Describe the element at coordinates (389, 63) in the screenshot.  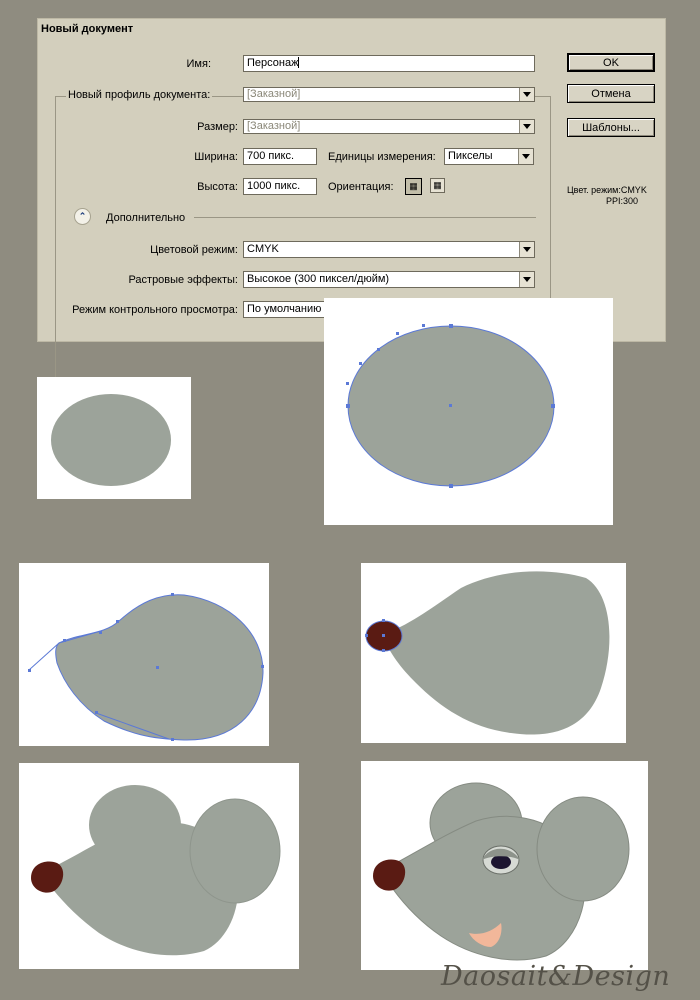
I see `name-input: Персонаж` at that location.